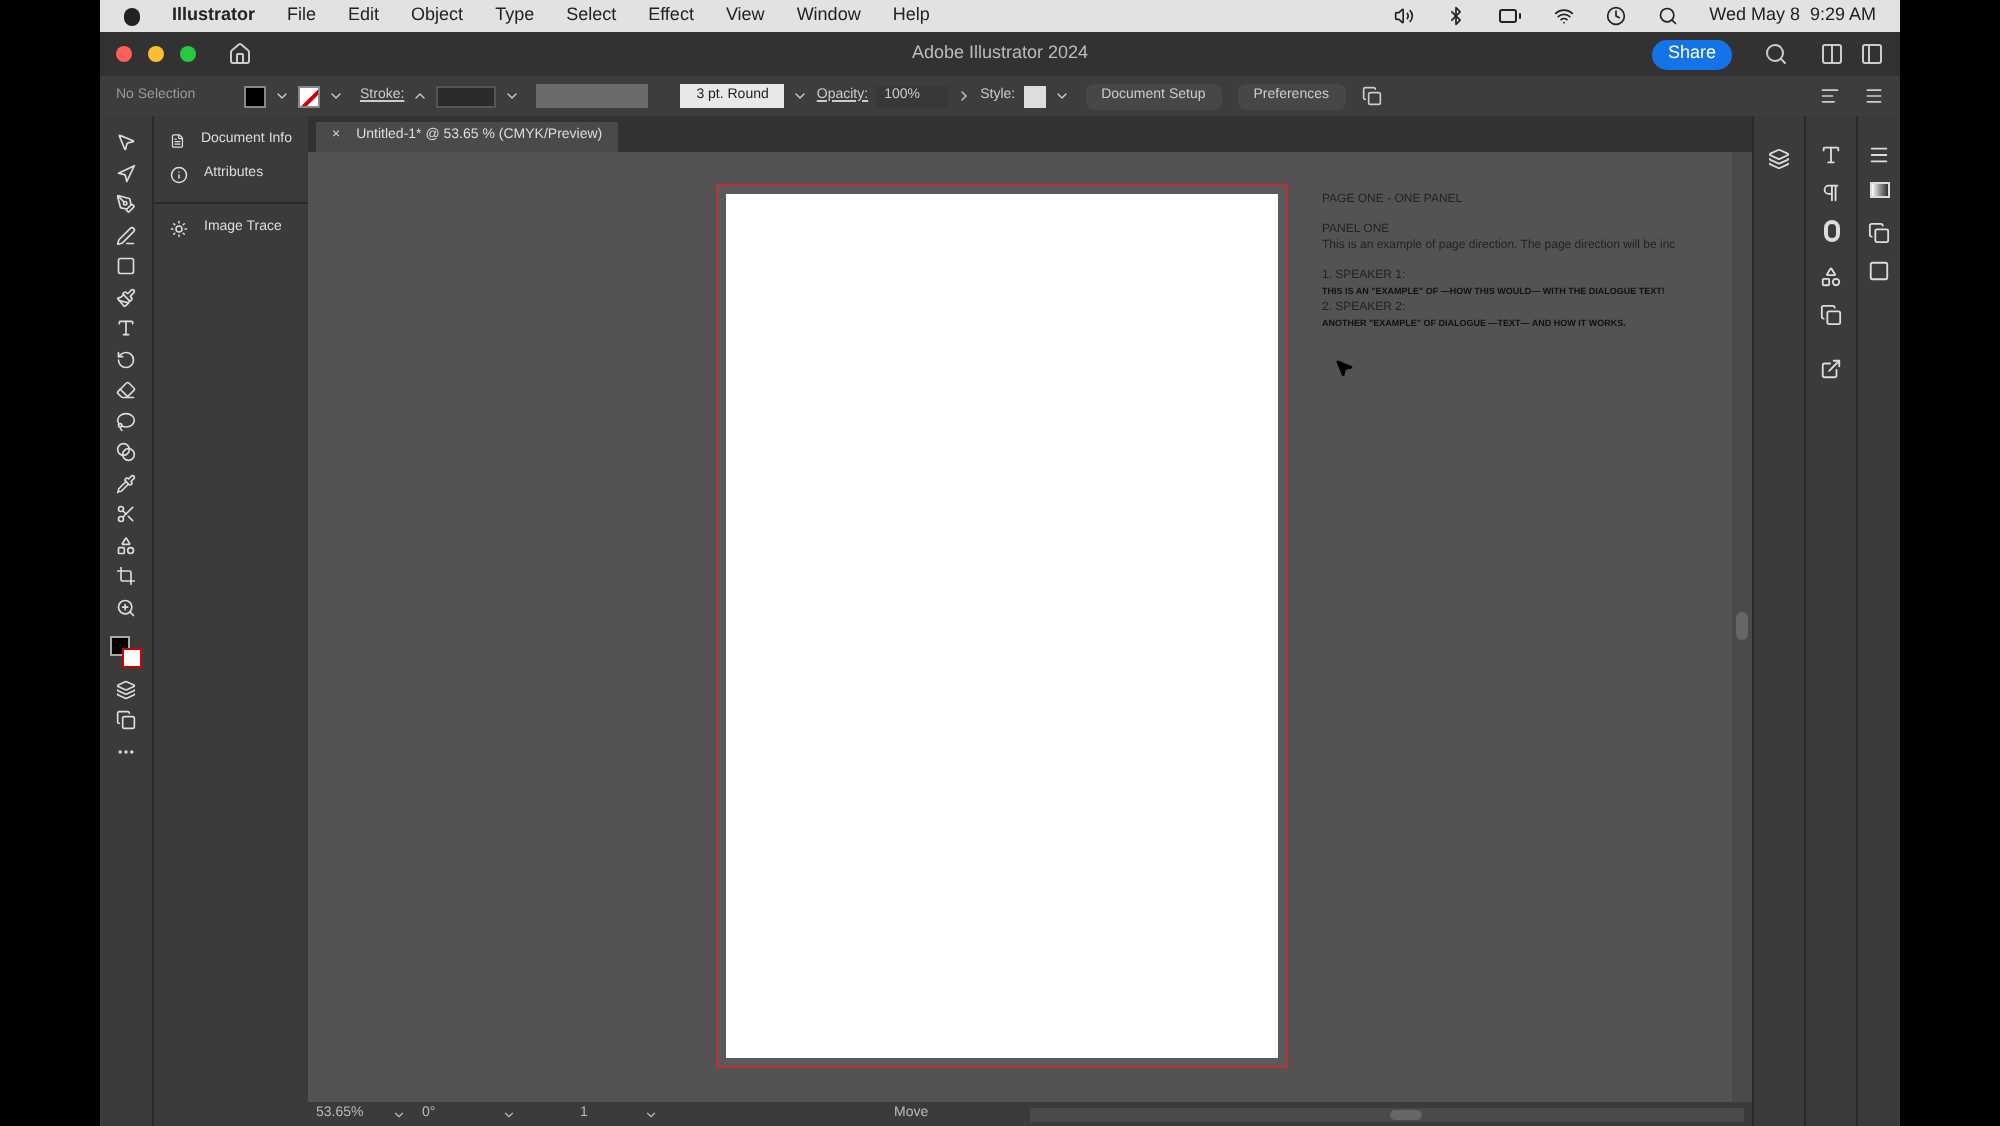 This screenshot has width=2000, height=1126. I want to click on align-icon, so click(1830, 96).